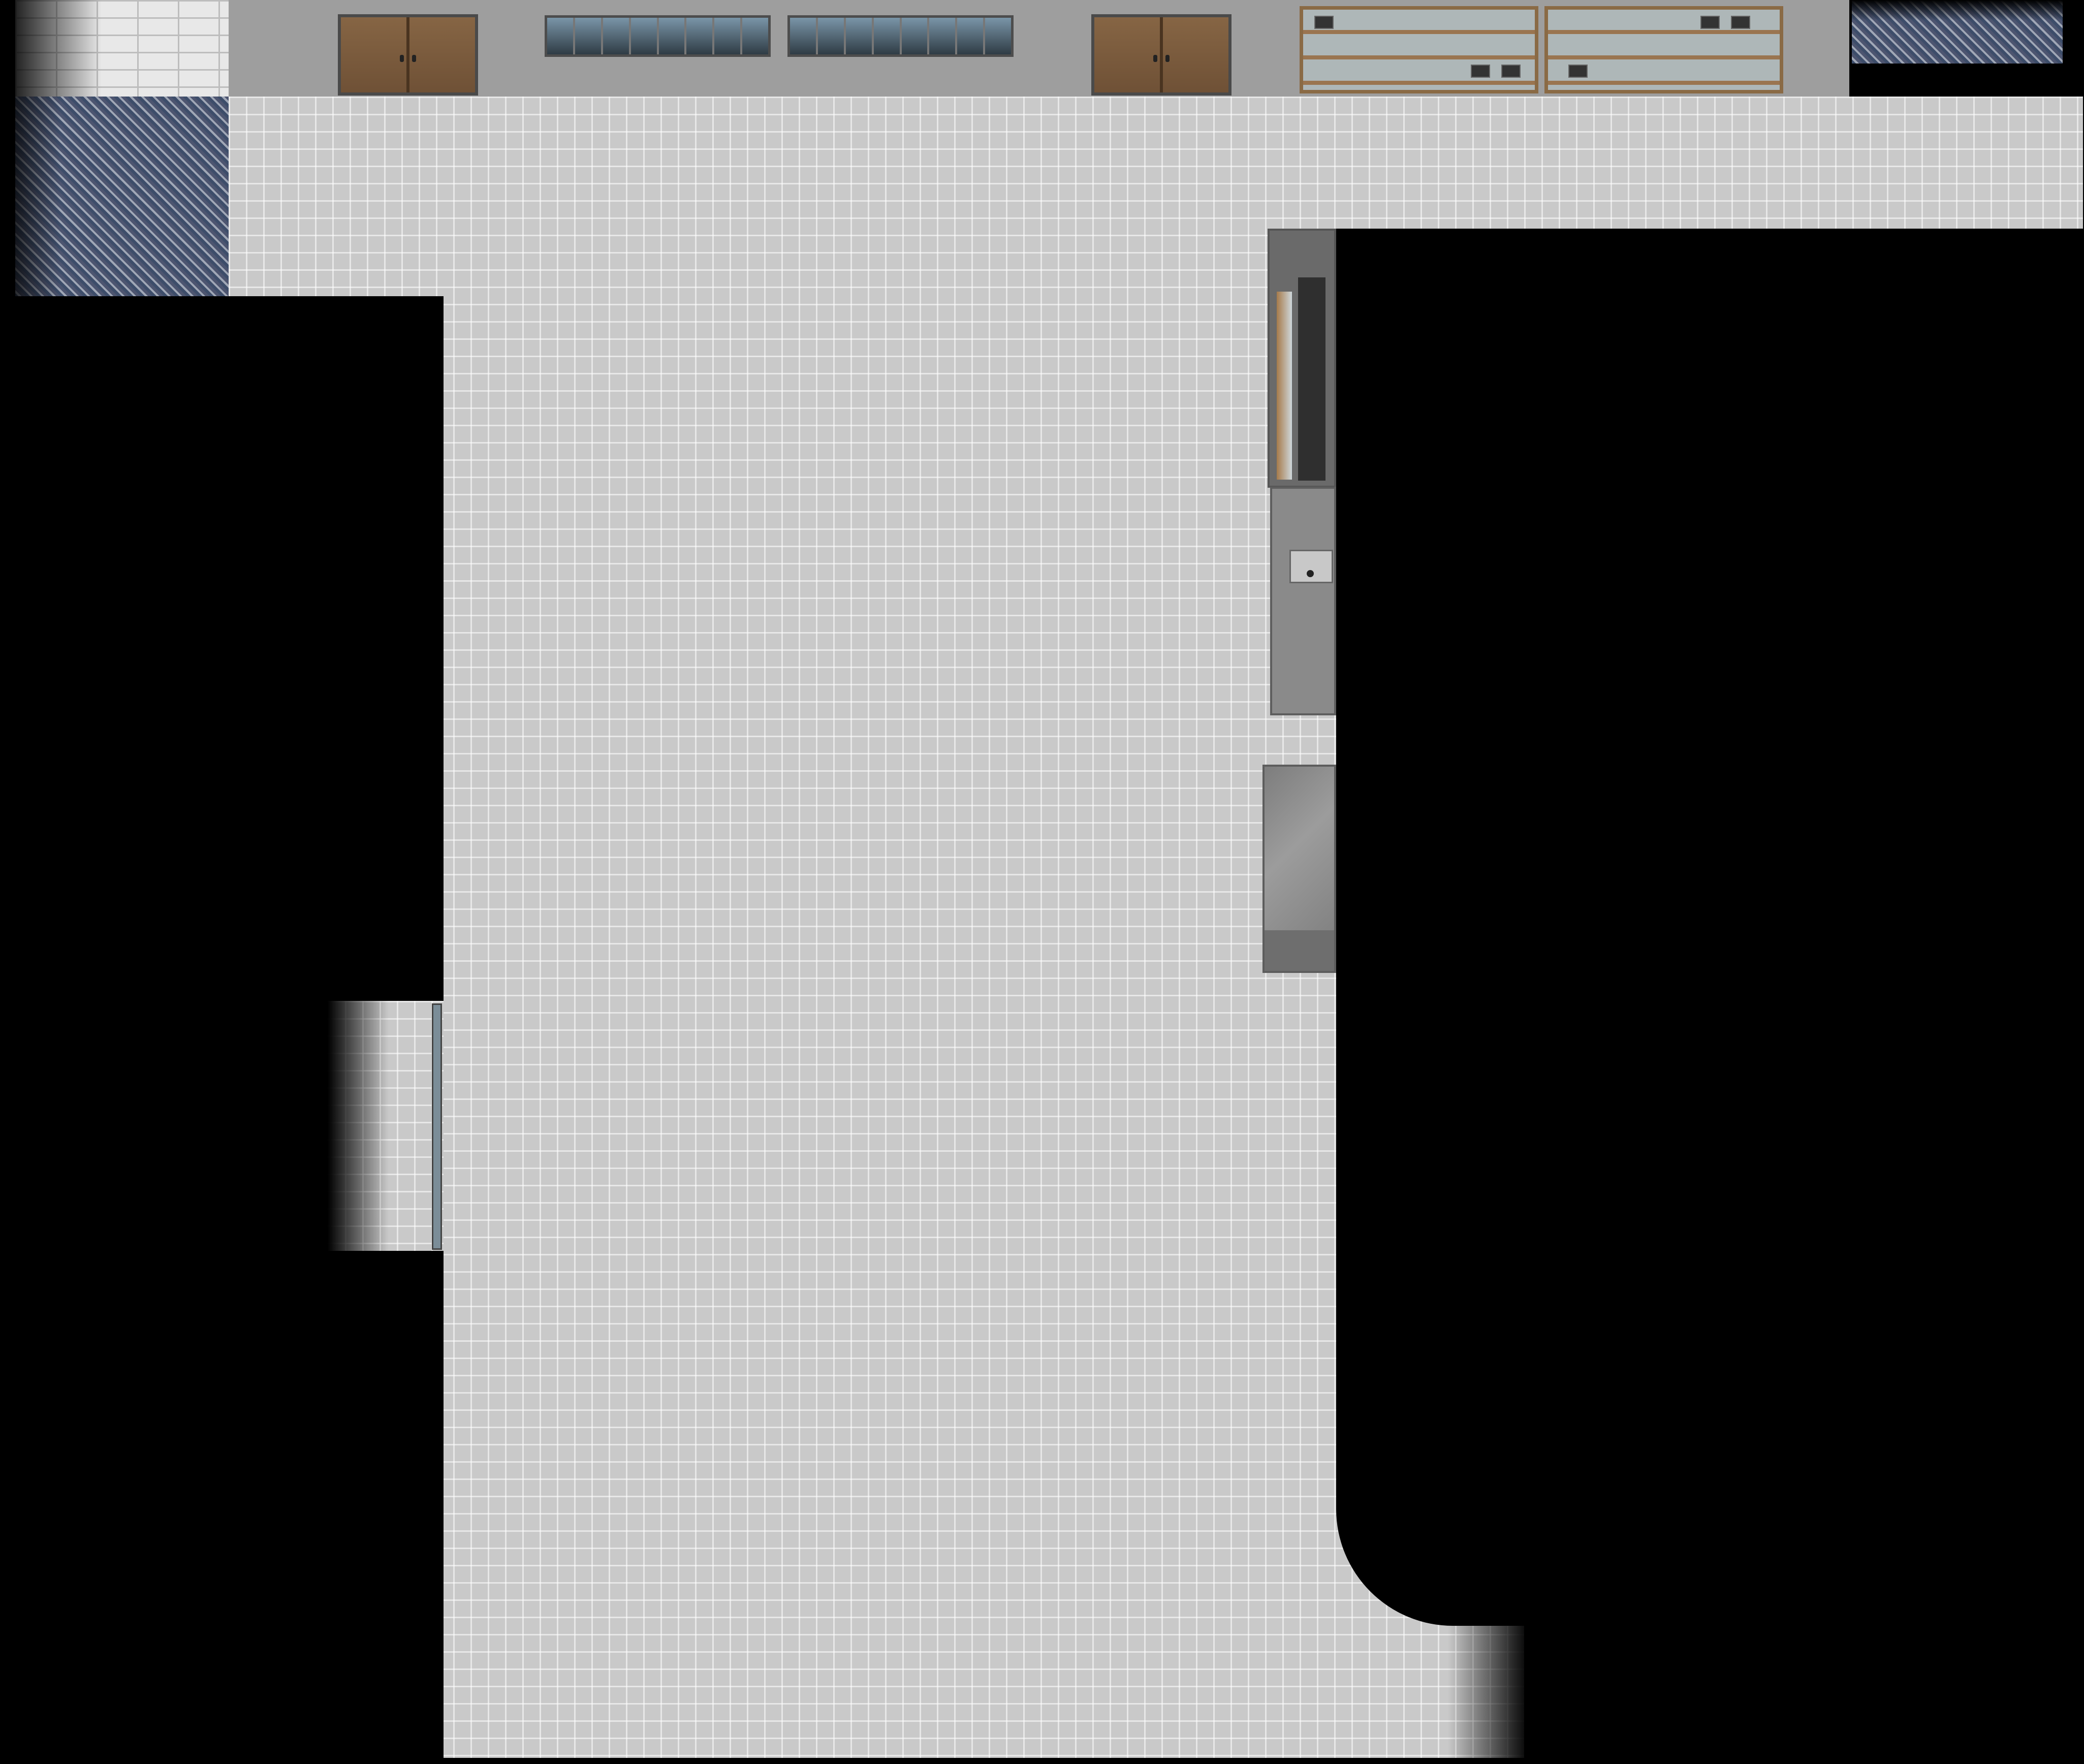 The width and height of the screenshot is (2084, 1764). I want to click on double-door-right, so click(1161, 55).